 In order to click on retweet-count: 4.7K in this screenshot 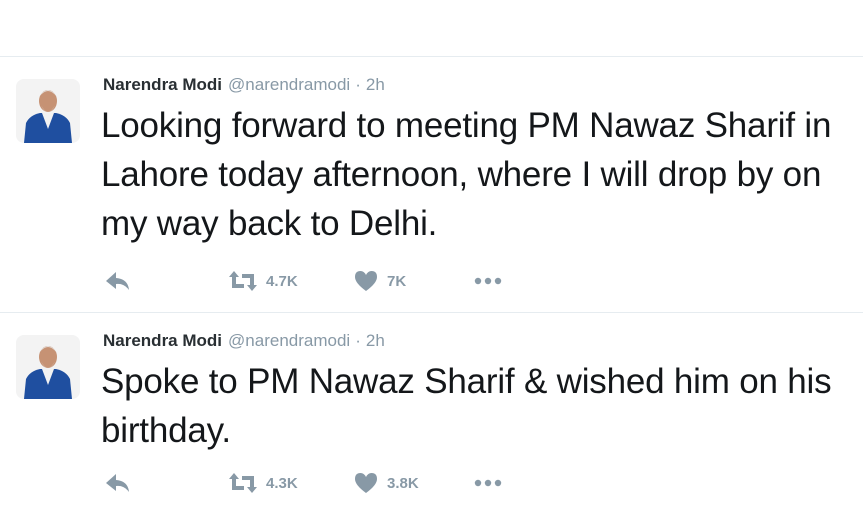, I will do `click(282, 281)`.